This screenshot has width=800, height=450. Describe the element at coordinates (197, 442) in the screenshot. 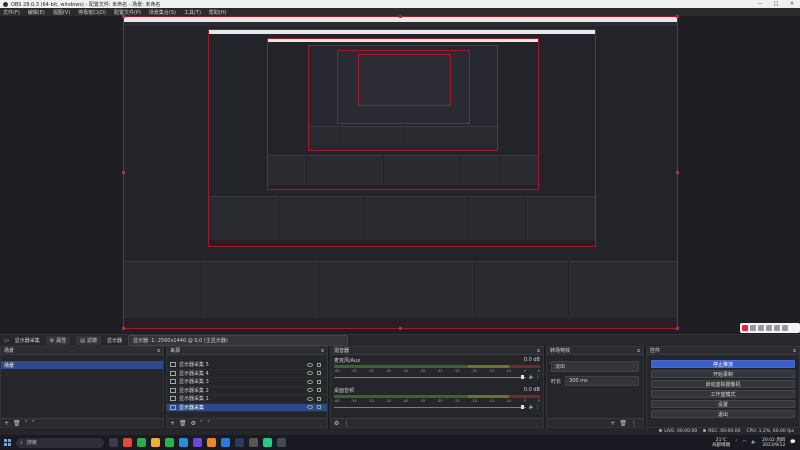

I see `photos-icon` at that location.